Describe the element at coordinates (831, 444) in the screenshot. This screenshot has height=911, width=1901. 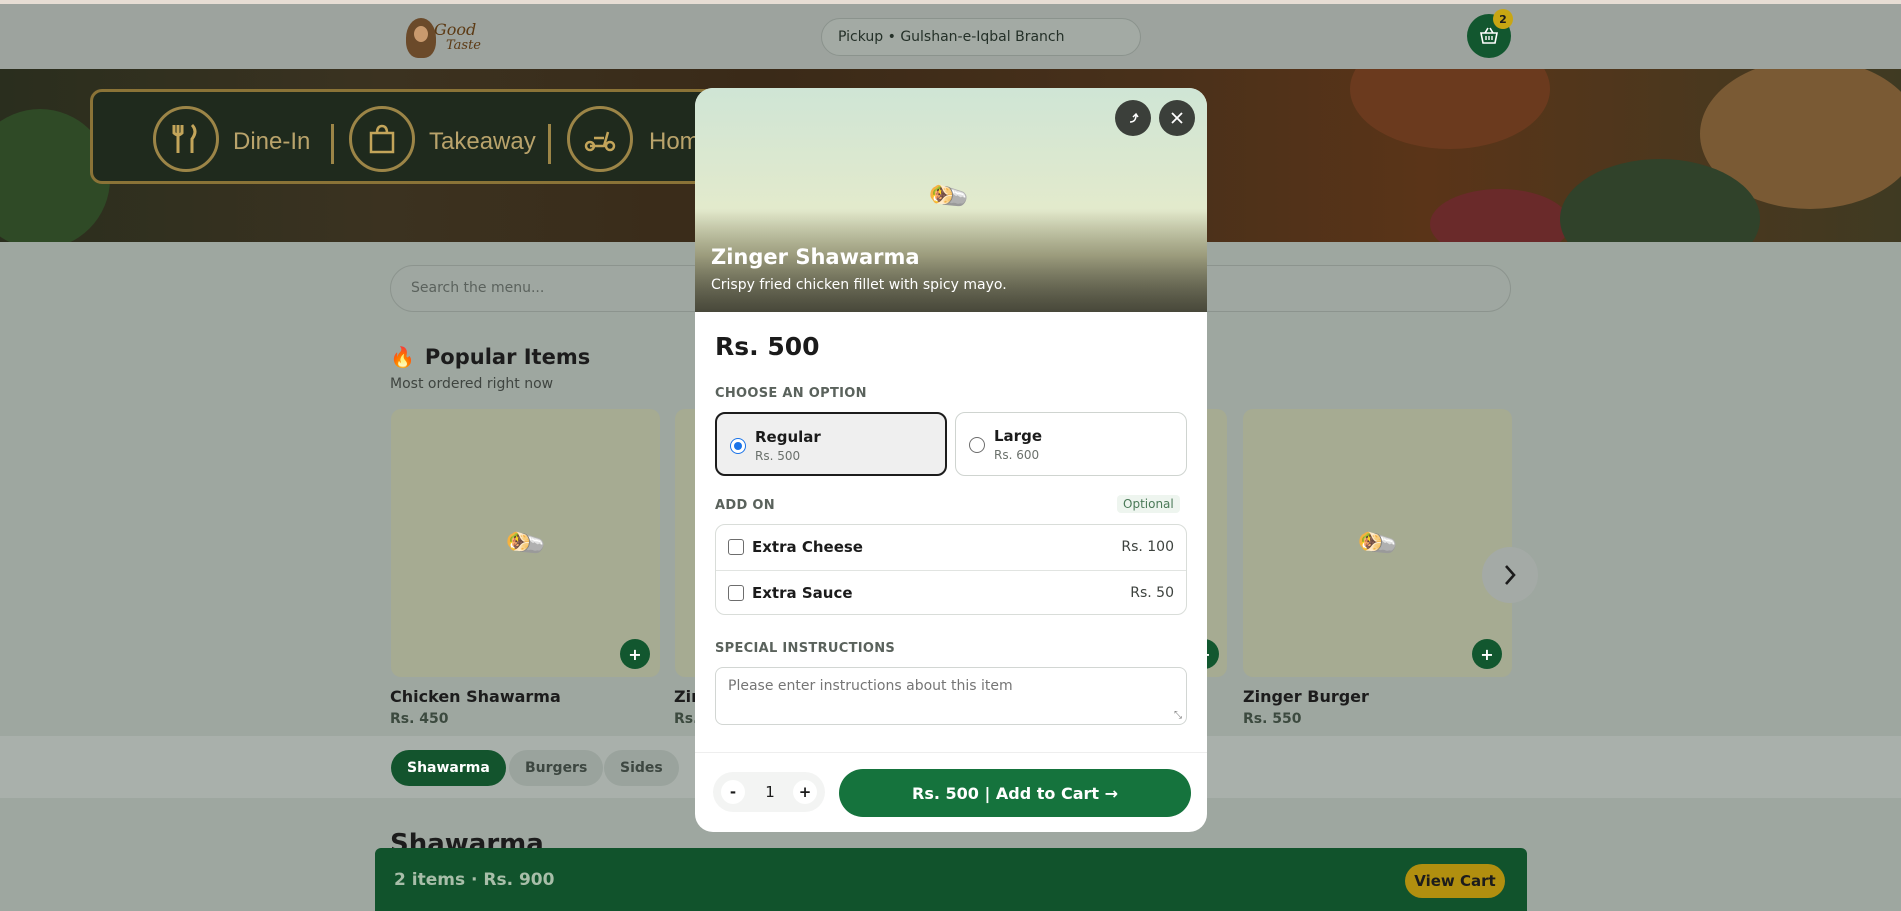
I see `option-regular: Regular Rs. 500` at that location.